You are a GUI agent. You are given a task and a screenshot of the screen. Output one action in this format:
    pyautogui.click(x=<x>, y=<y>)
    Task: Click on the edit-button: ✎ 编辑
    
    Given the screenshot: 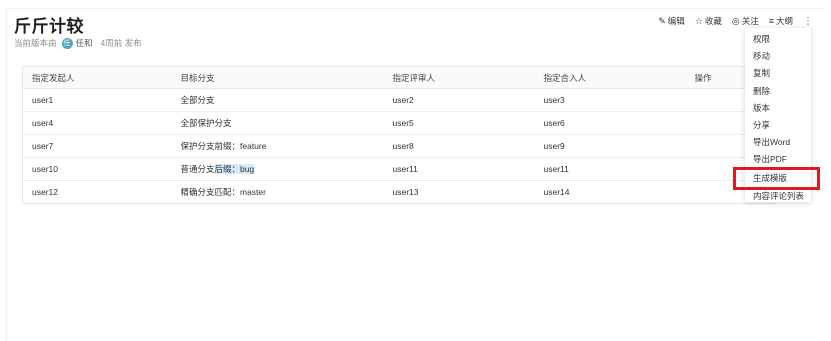 What is the action you would take?
    pyautogui.click(x=671, y=21)
    